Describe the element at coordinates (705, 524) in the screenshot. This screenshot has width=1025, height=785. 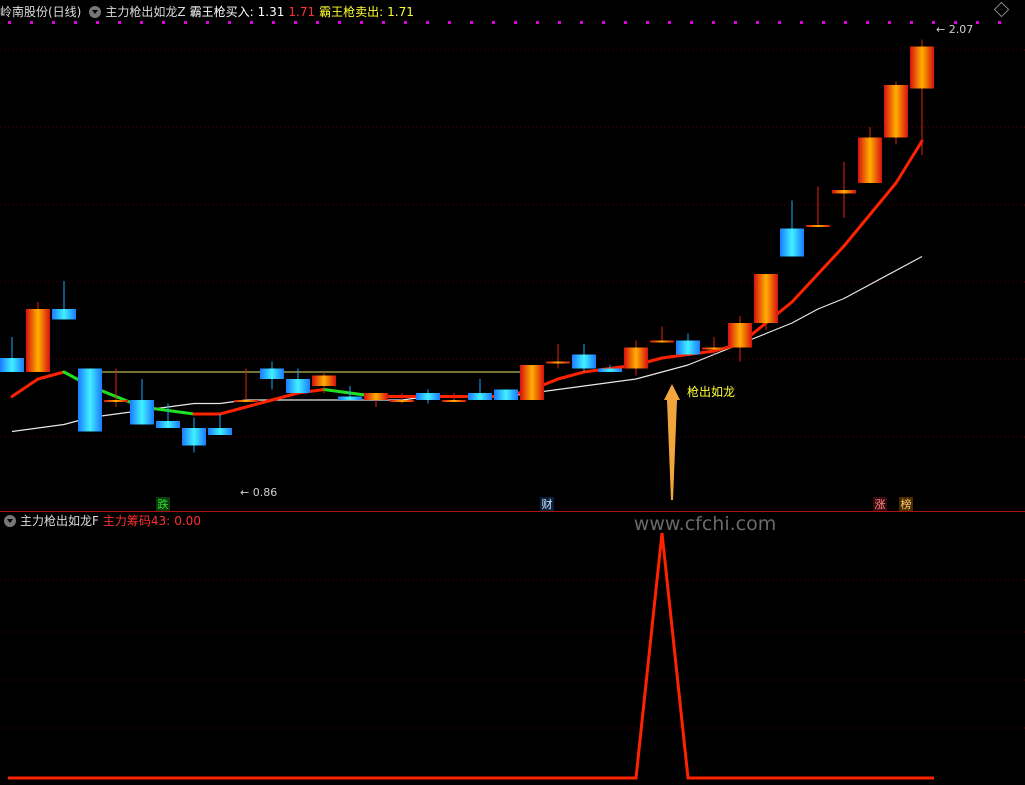
I see `watermark: www.cfchi.com` at that location.